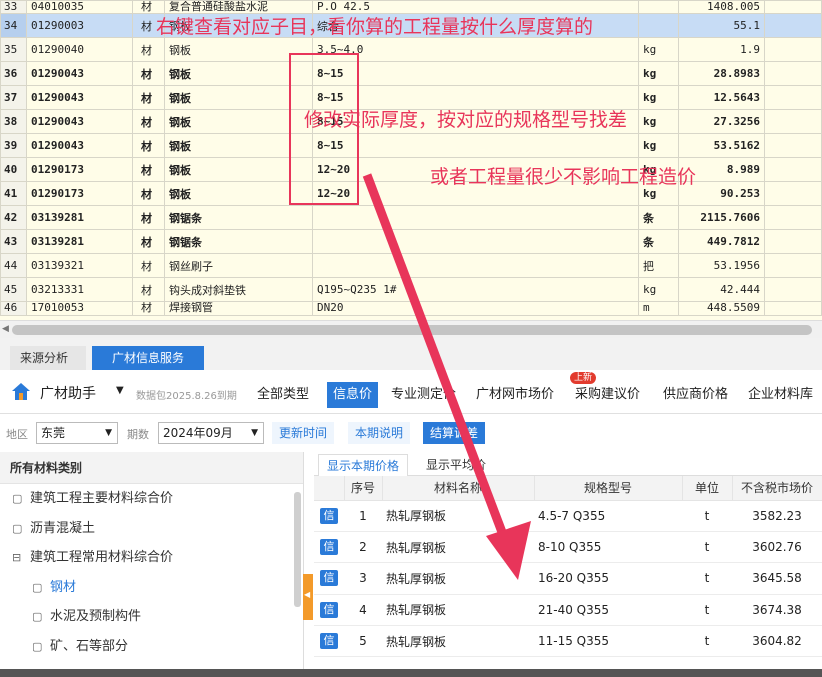 Image resolution: width=822 pixels, height=677 pixels. Describe the element at coordinates (363, 516) in the screenshot. I see `cell-idx: 1` at that location.